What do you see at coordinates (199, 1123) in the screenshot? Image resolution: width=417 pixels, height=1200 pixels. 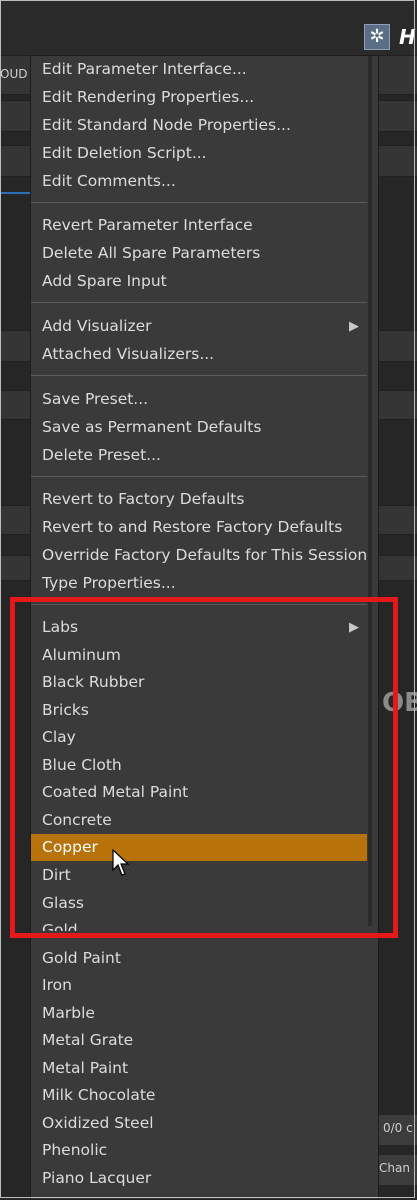 I see `preset-item-oxidized-steel: Oxidized Steel` at bounding box center [199, 1123].